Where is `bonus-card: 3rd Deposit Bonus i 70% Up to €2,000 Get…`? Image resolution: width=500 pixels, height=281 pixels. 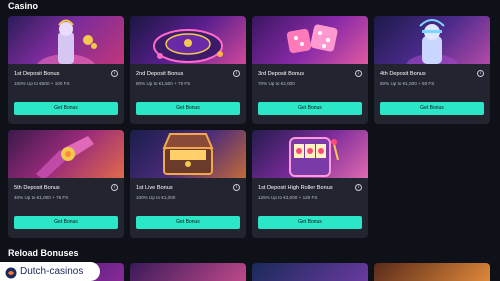
bonus-card: 3rd Deposit Bonus i 70% Up to €2,000 Get… is located at coordinates (310, 70).